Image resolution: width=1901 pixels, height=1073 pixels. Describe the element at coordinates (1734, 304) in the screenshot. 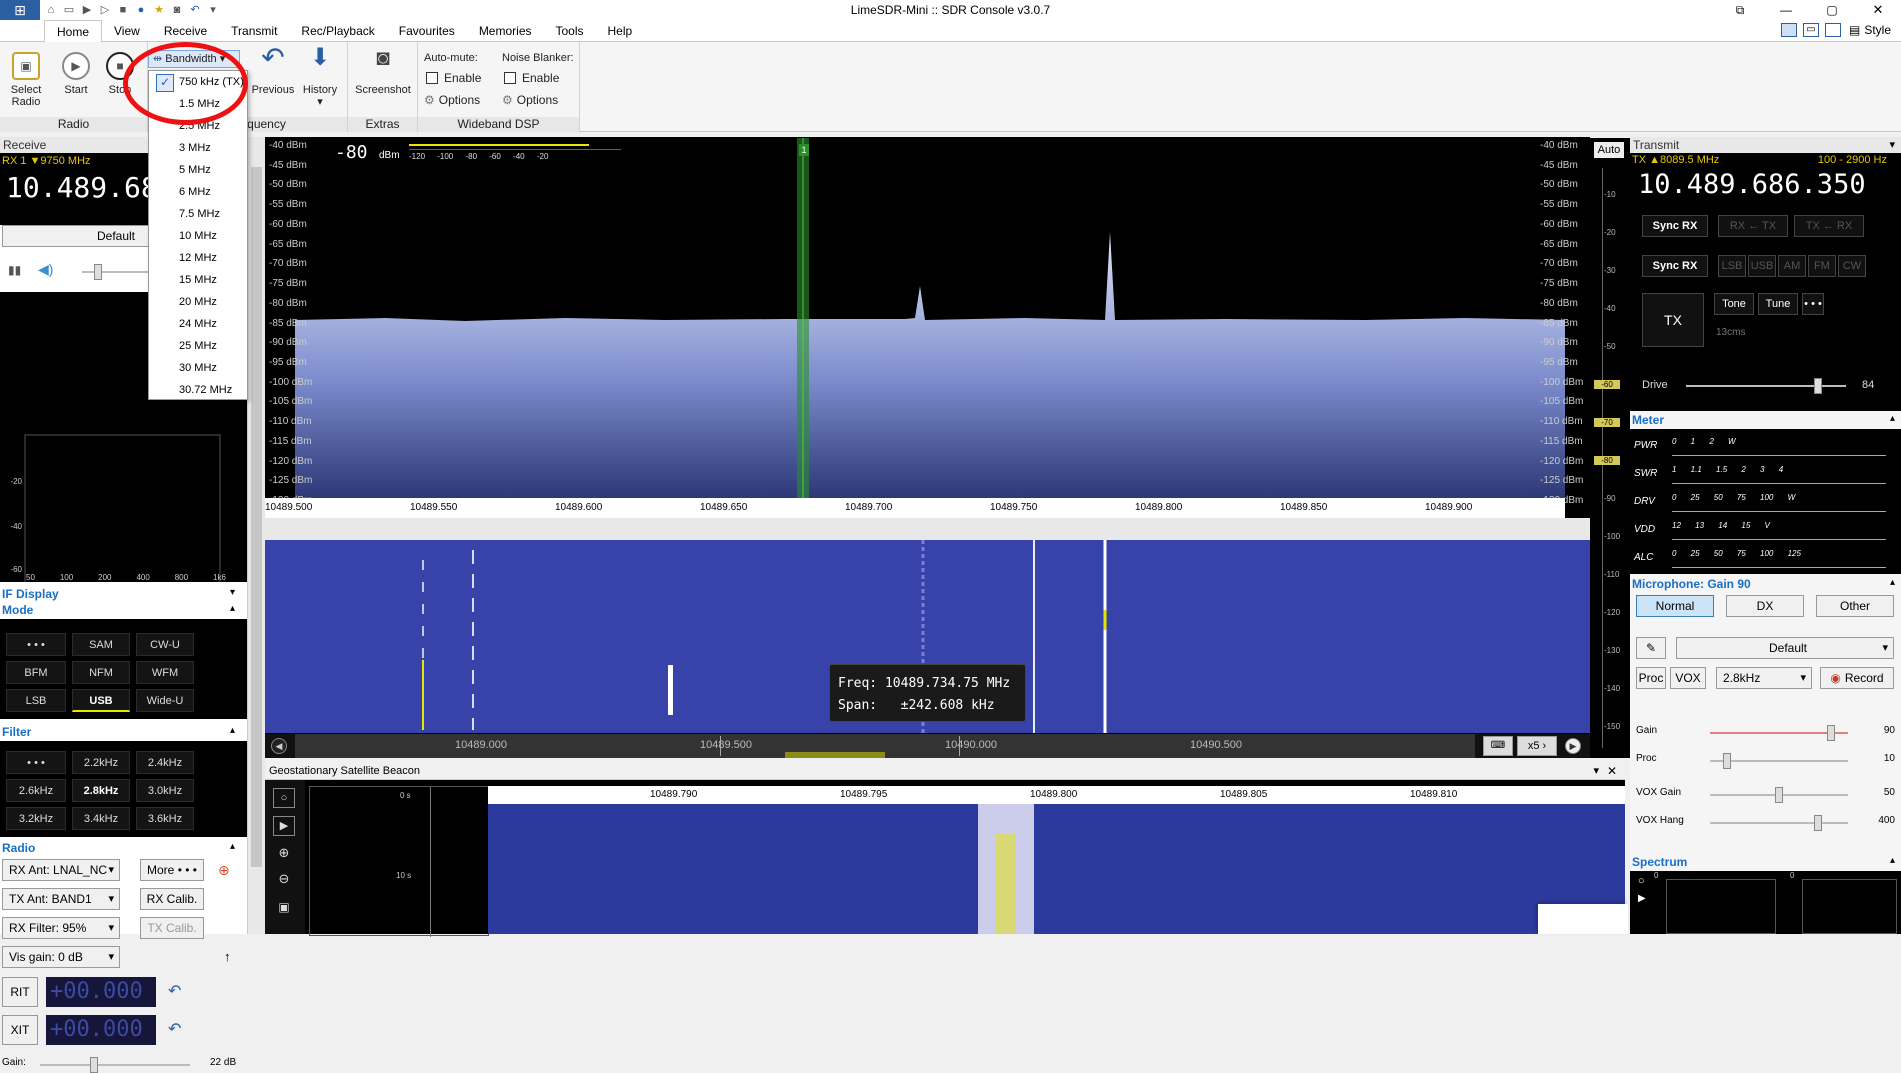

I see `tone-button: Tone` at that location.